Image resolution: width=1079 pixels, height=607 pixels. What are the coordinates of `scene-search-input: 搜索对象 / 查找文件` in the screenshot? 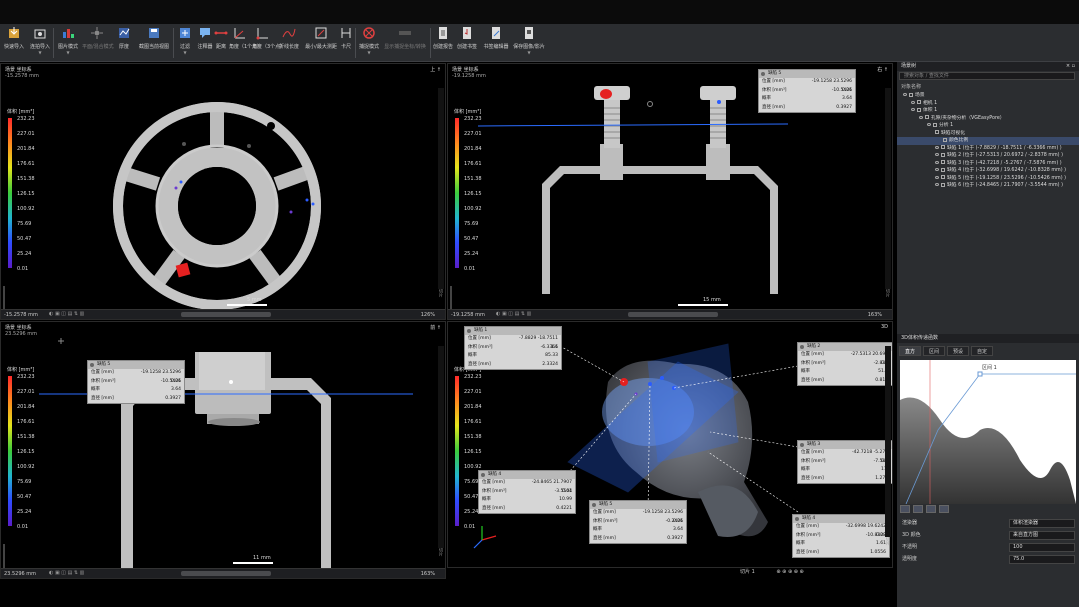 It's located at (987, 76).